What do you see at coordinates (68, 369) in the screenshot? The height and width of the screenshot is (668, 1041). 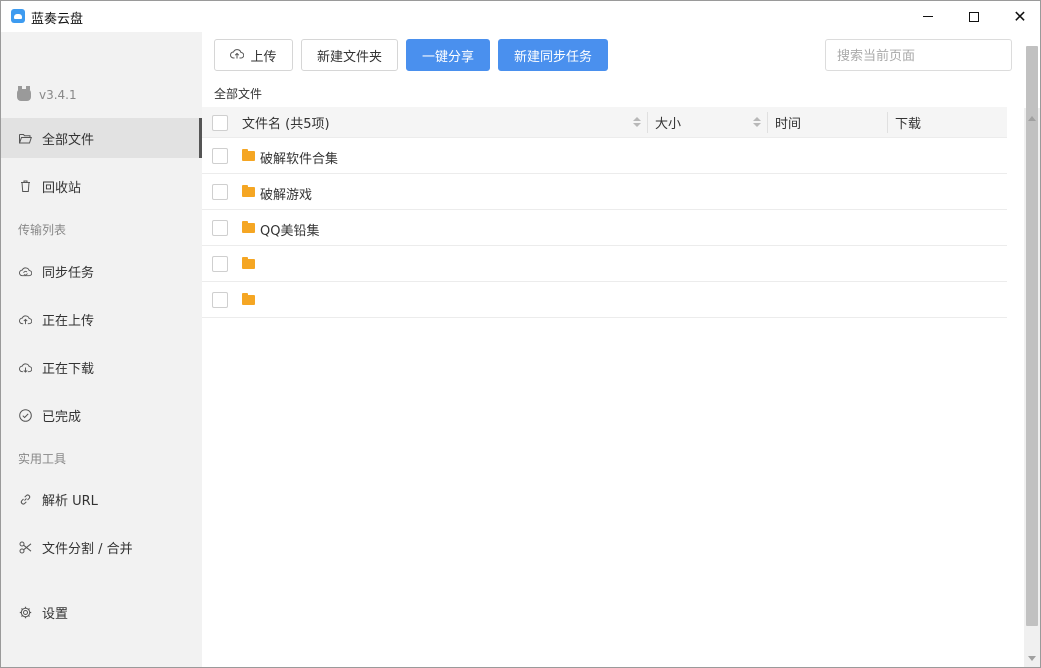 I see `sidebar-item-label: 正在下载` at bounding box center [68, 369].